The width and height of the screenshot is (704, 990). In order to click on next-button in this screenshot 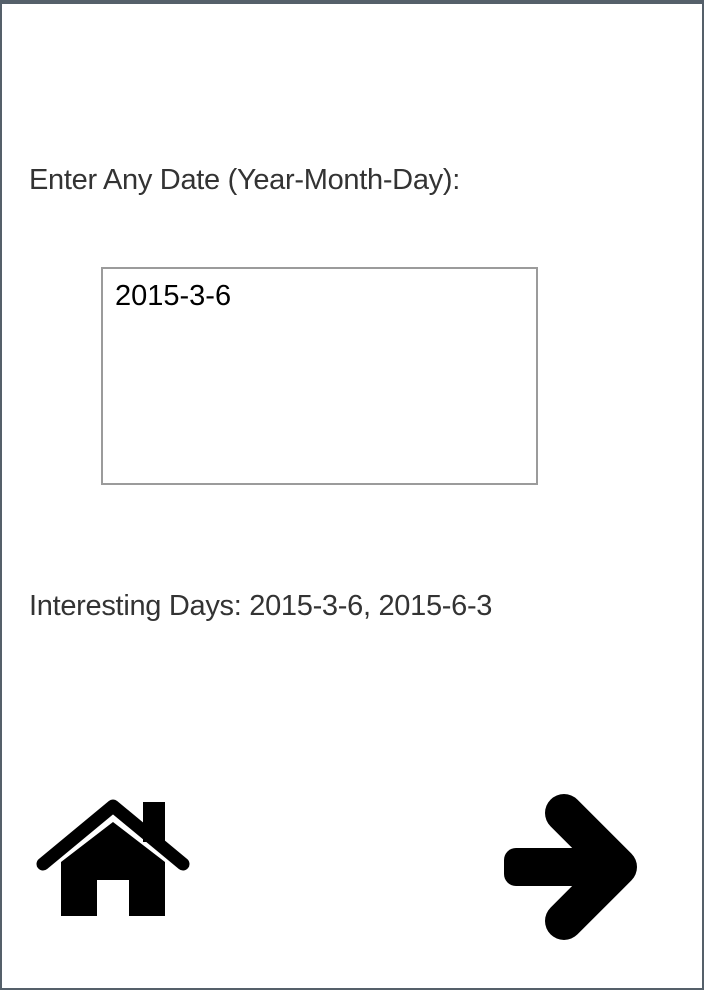, I will do `click(570, 867)`.